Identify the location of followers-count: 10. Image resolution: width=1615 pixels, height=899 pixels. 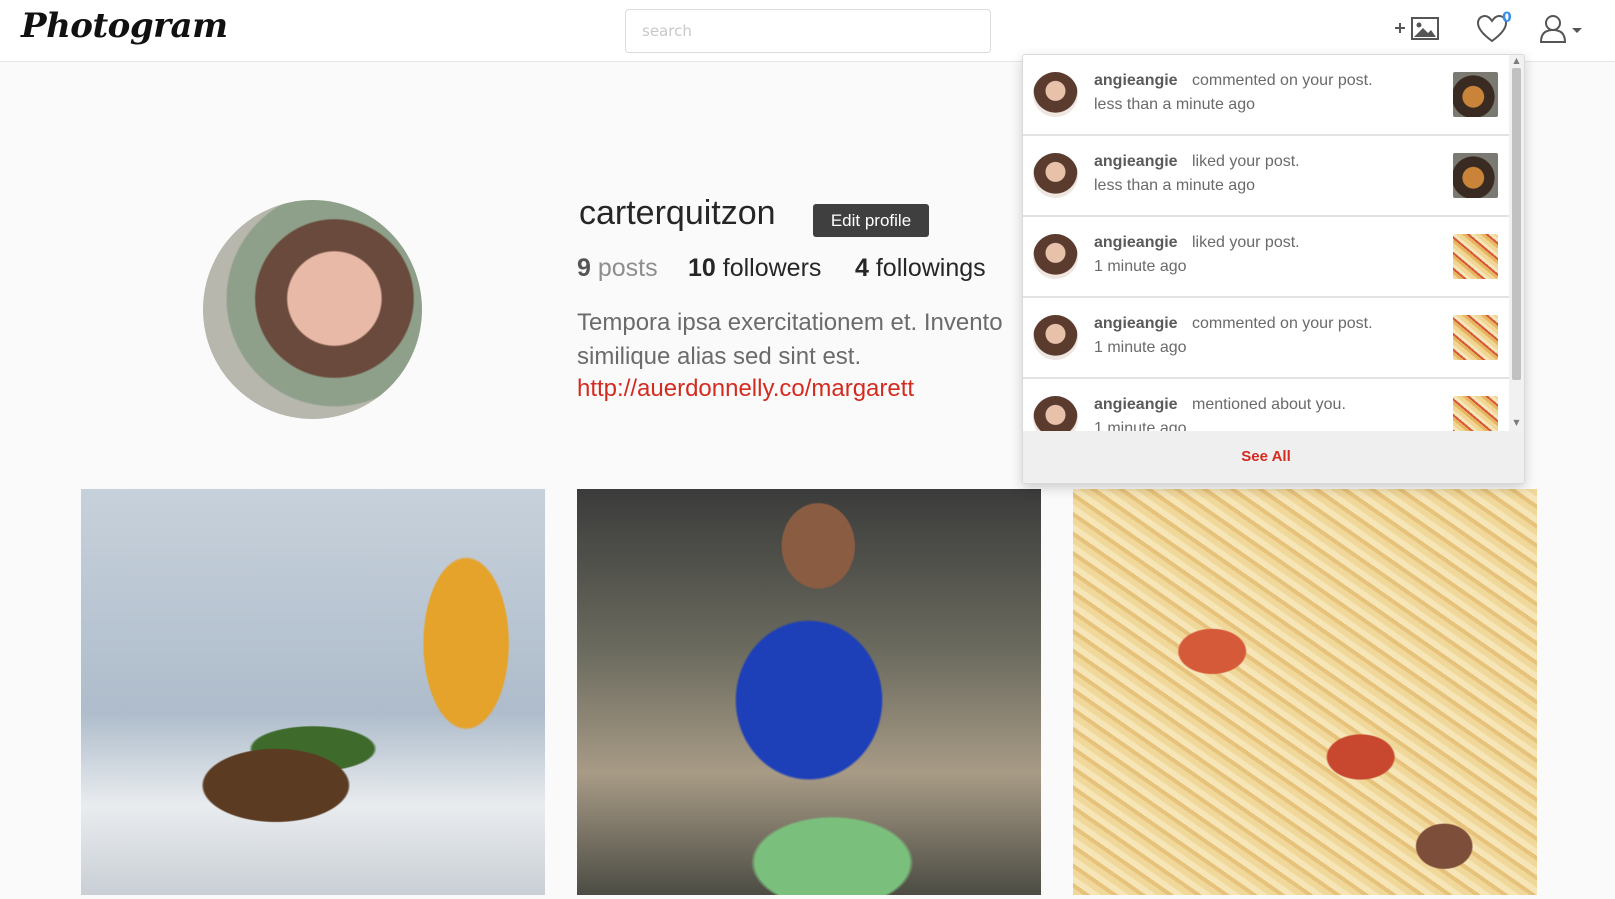
(702, 268).